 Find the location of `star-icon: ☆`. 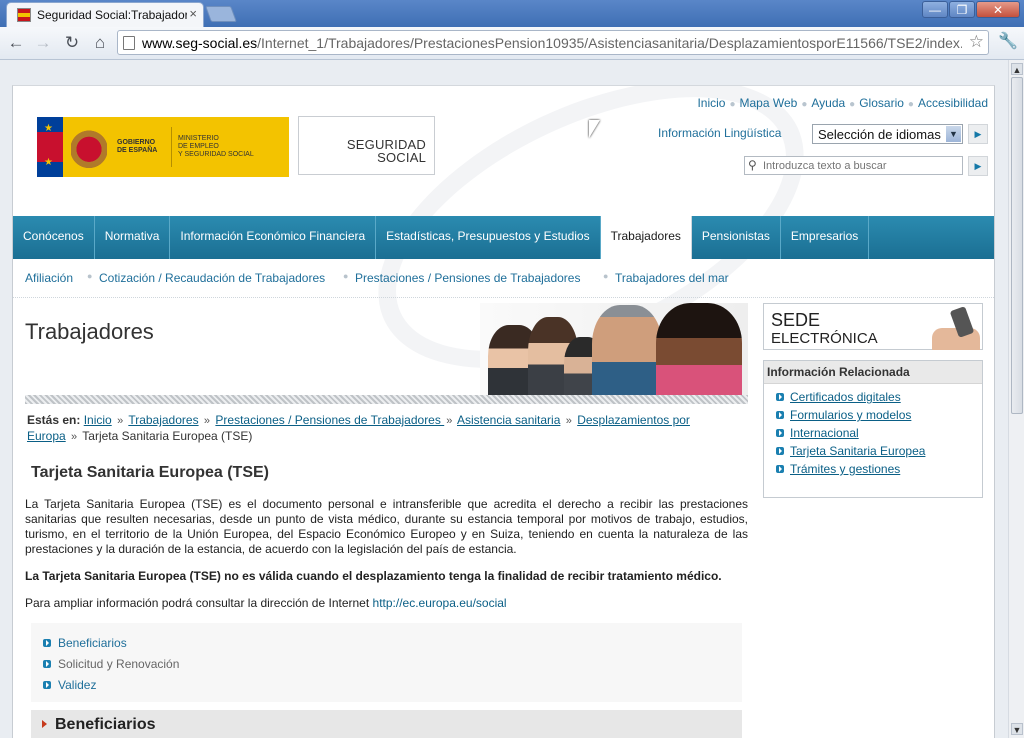

star-icon: ☆ is located at coordinates (976, 42).